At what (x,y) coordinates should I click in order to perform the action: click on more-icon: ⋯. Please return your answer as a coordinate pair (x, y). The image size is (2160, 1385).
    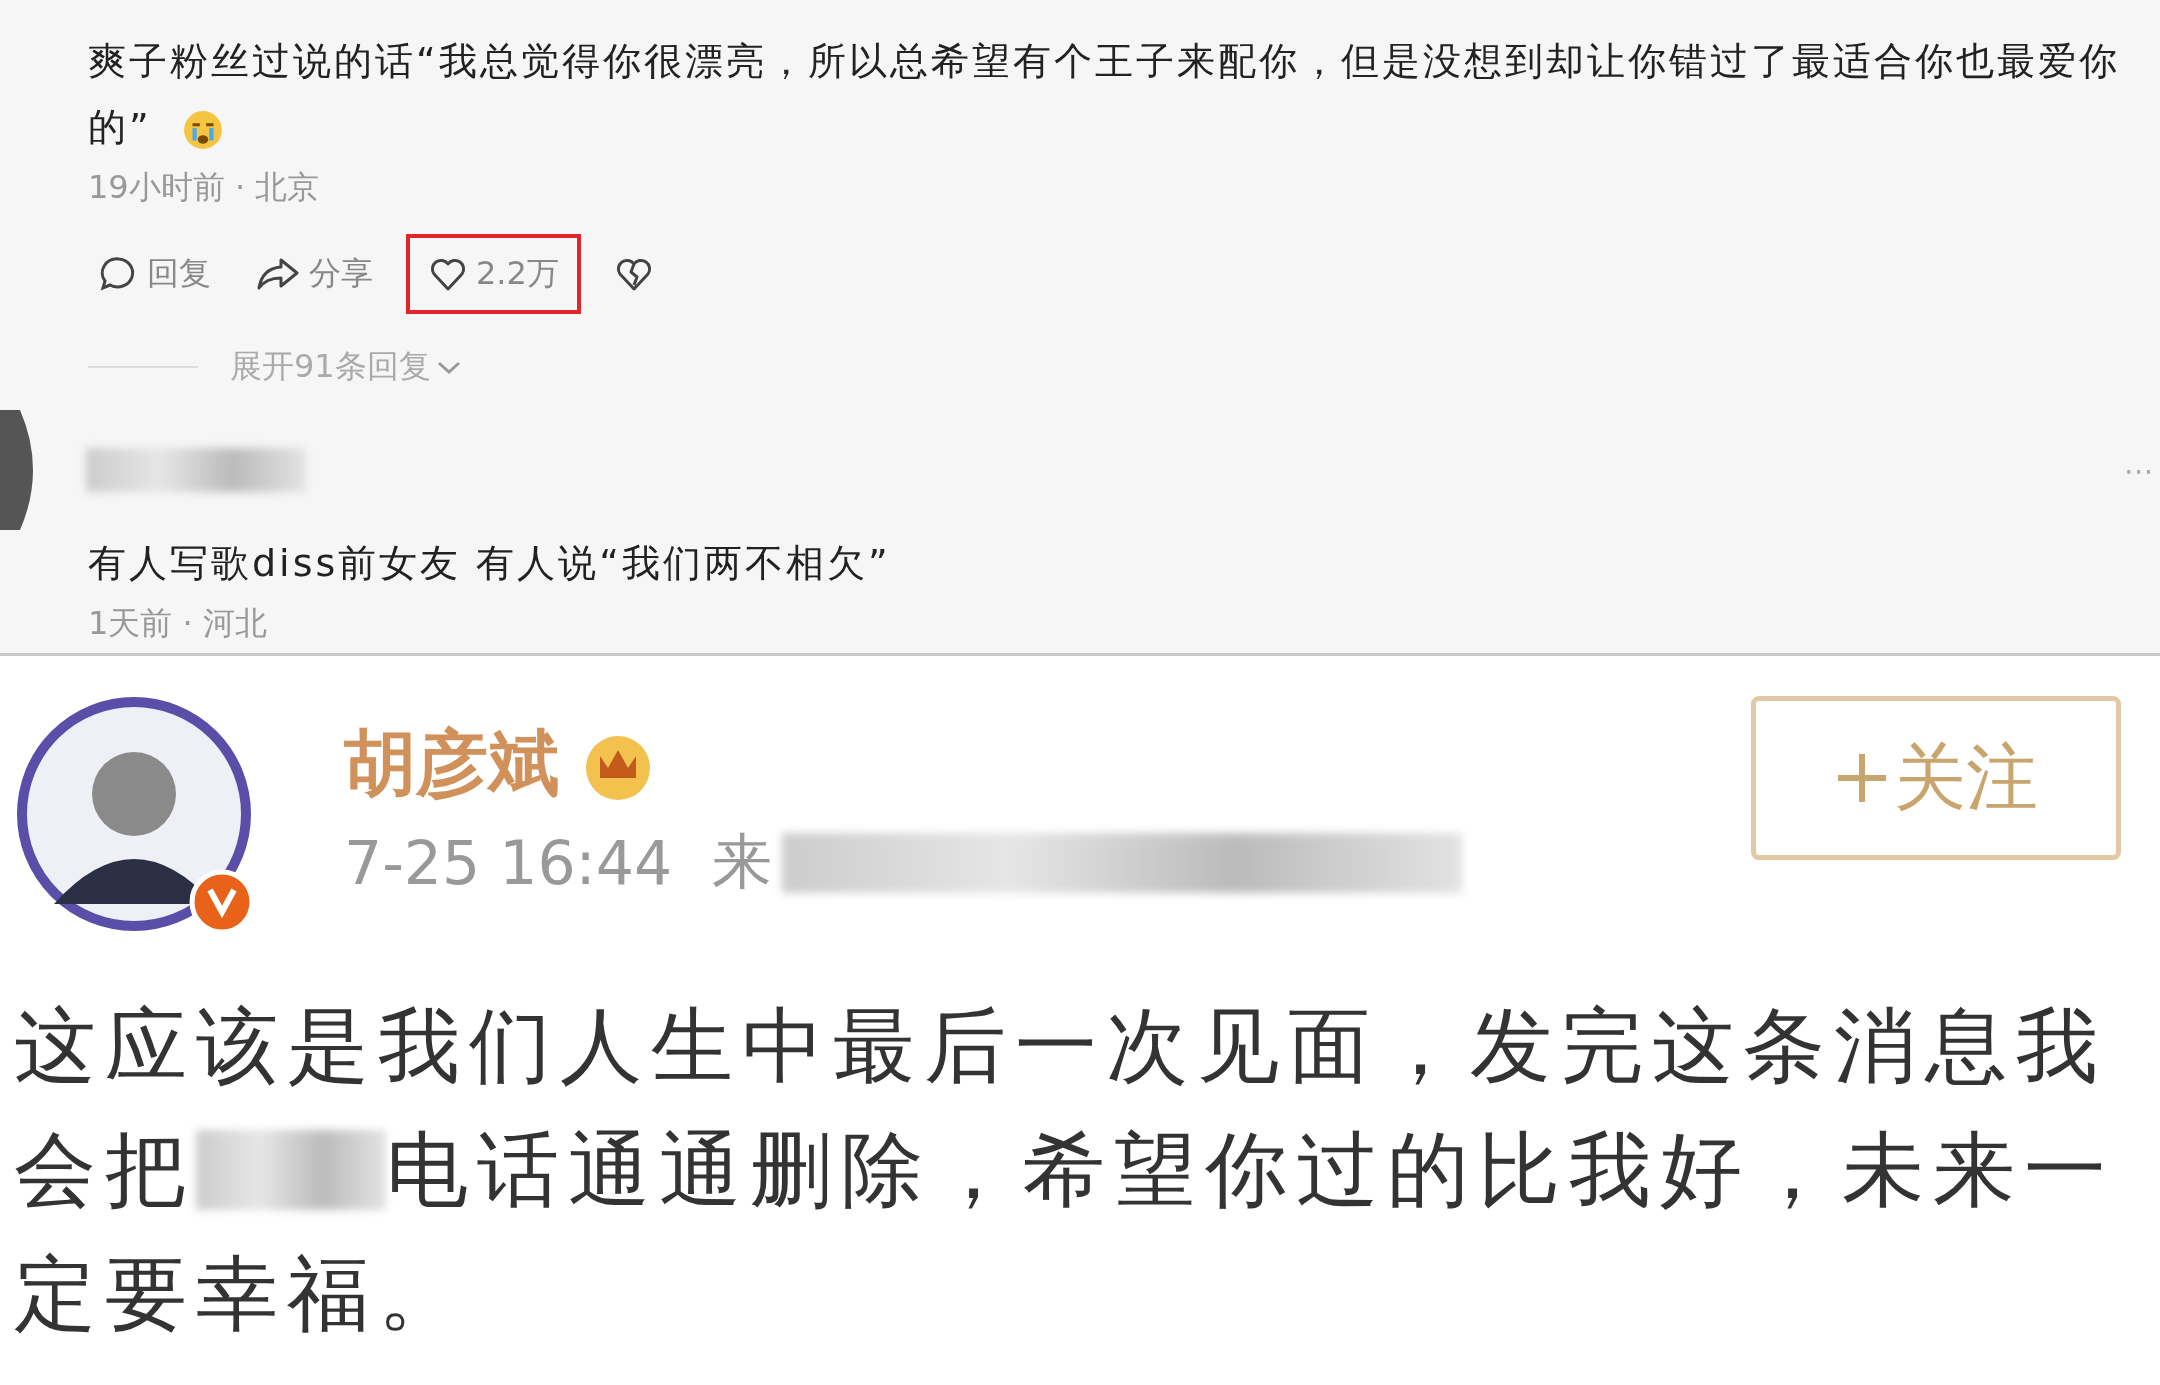
    Looking at the image, I should click on (2139, 470).